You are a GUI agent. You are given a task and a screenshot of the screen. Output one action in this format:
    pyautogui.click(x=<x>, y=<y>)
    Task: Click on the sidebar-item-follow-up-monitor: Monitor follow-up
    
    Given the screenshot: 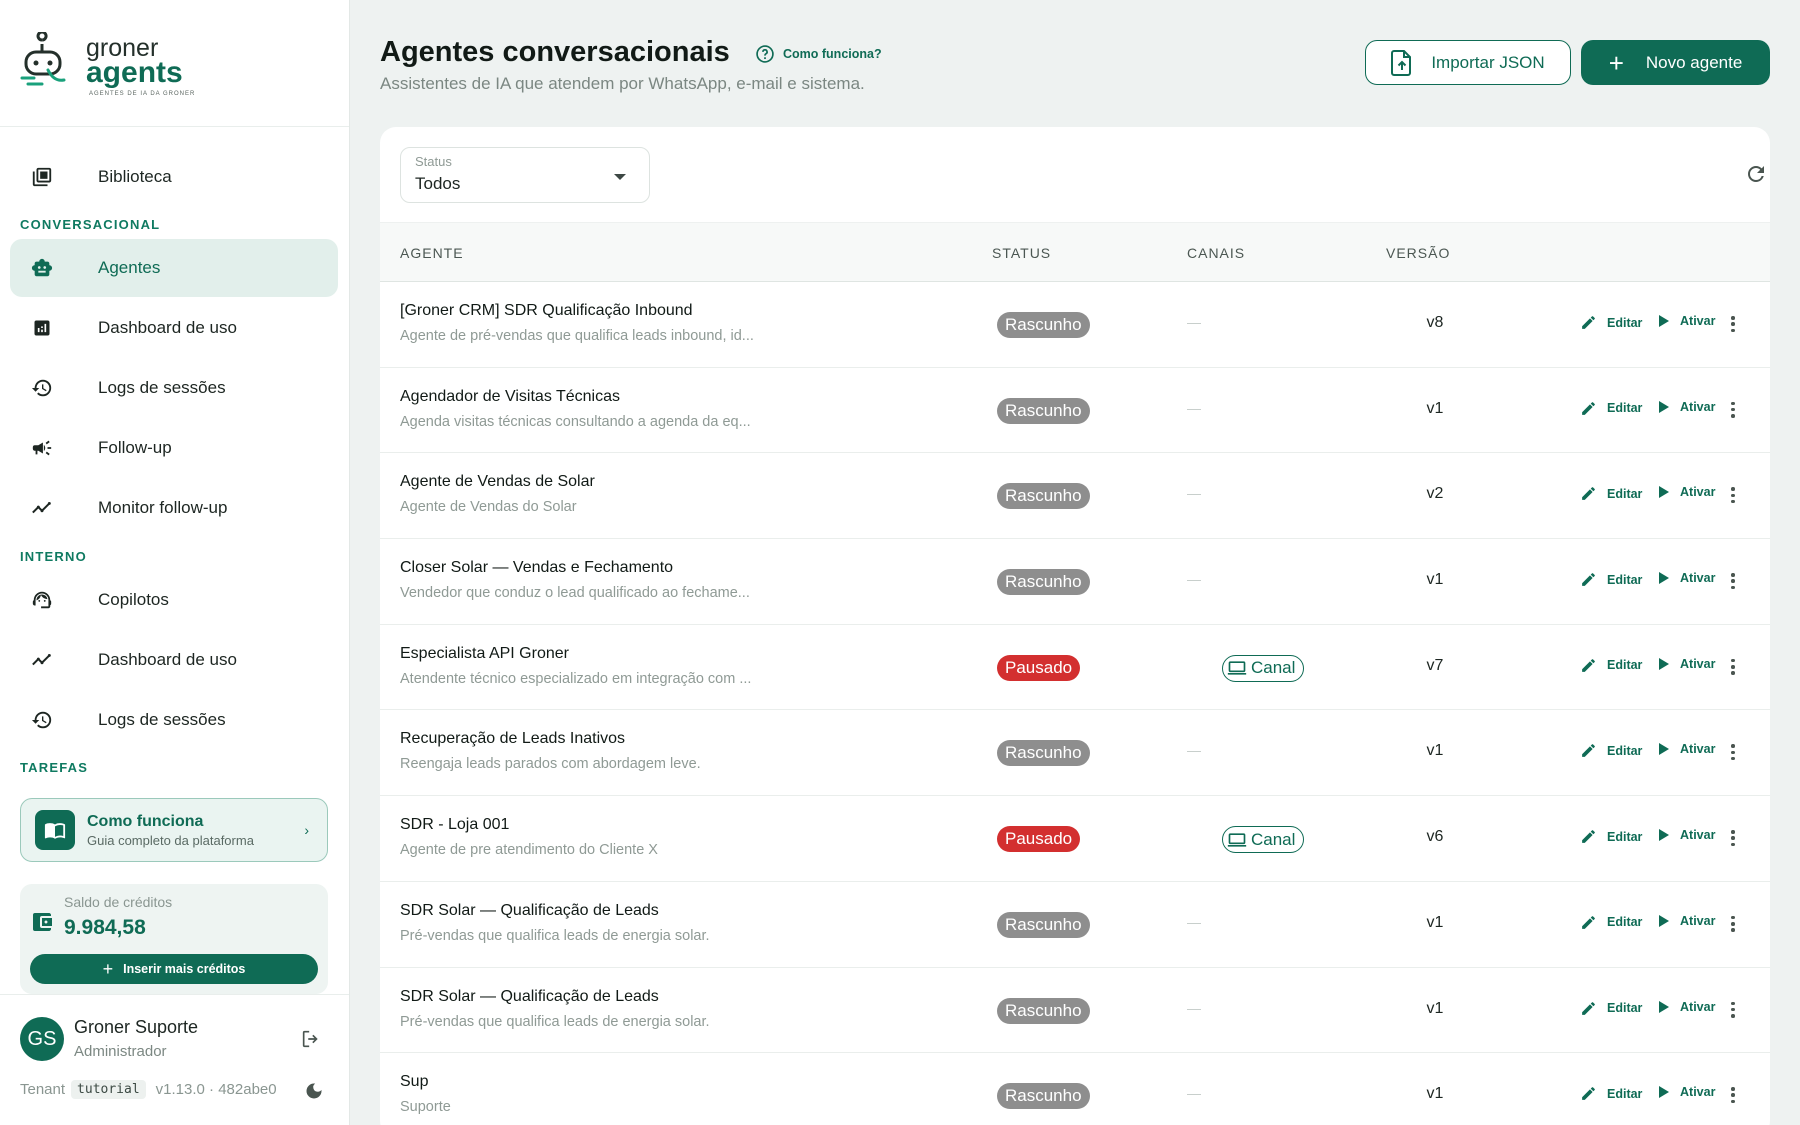 What is the action you would take?
    pyautogui.click(x=174, y=508)
    